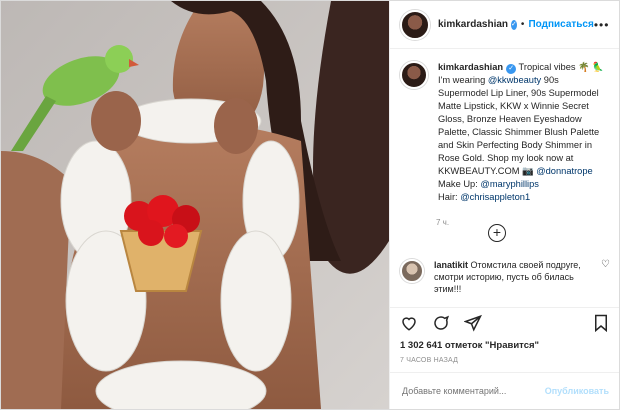 This screenshot has height=410, width=620. What do you see at coordinates (472, 391) in the screenshot?
I see `comment-input` at bounding box center [472, 391].